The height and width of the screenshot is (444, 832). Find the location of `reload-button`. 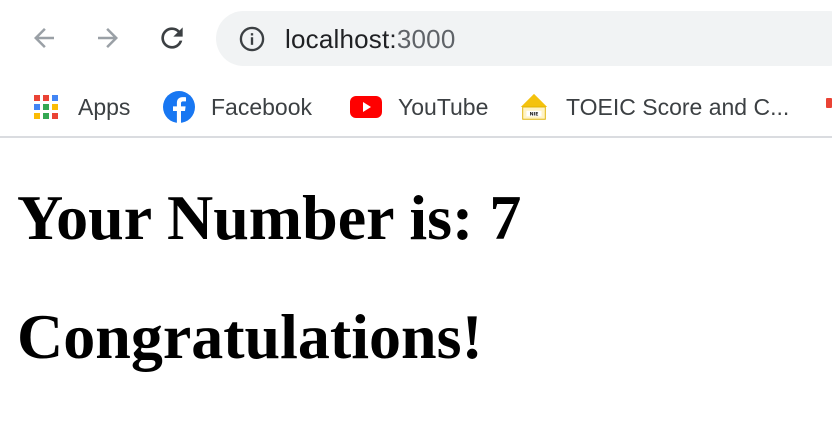

reload-button is located at coordinates (172, 38).